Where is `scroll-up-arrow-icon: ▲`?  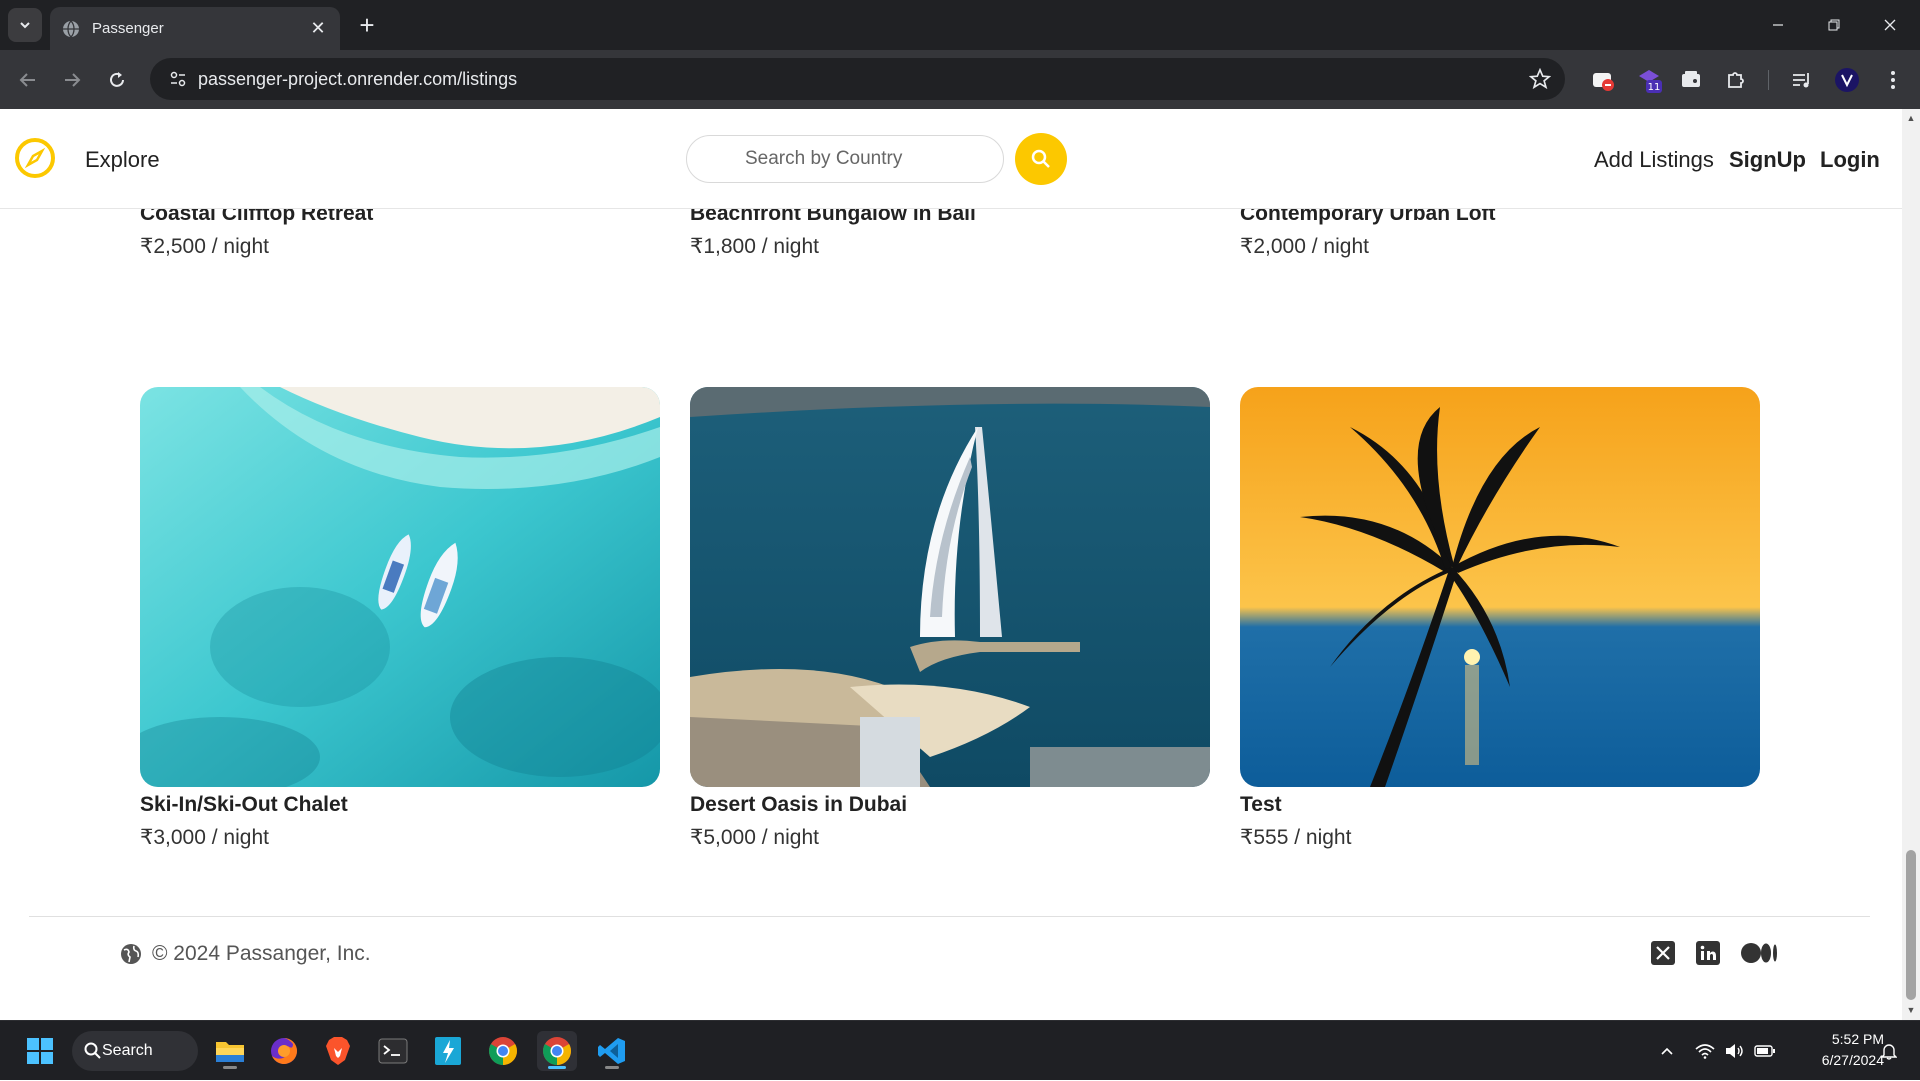 scroll-up-arrow-icon: ▲ is located at coordinates (1911, 118).